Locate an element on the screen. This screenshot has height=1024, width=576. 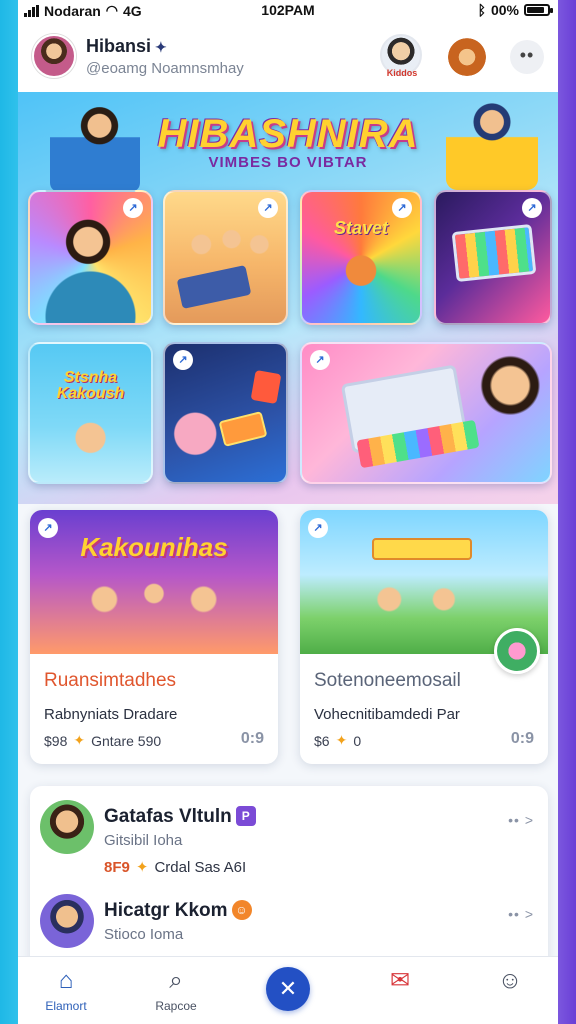
feature-card-meta: $98 ✦ Gntare 590 is located at coordinates (102, 740).